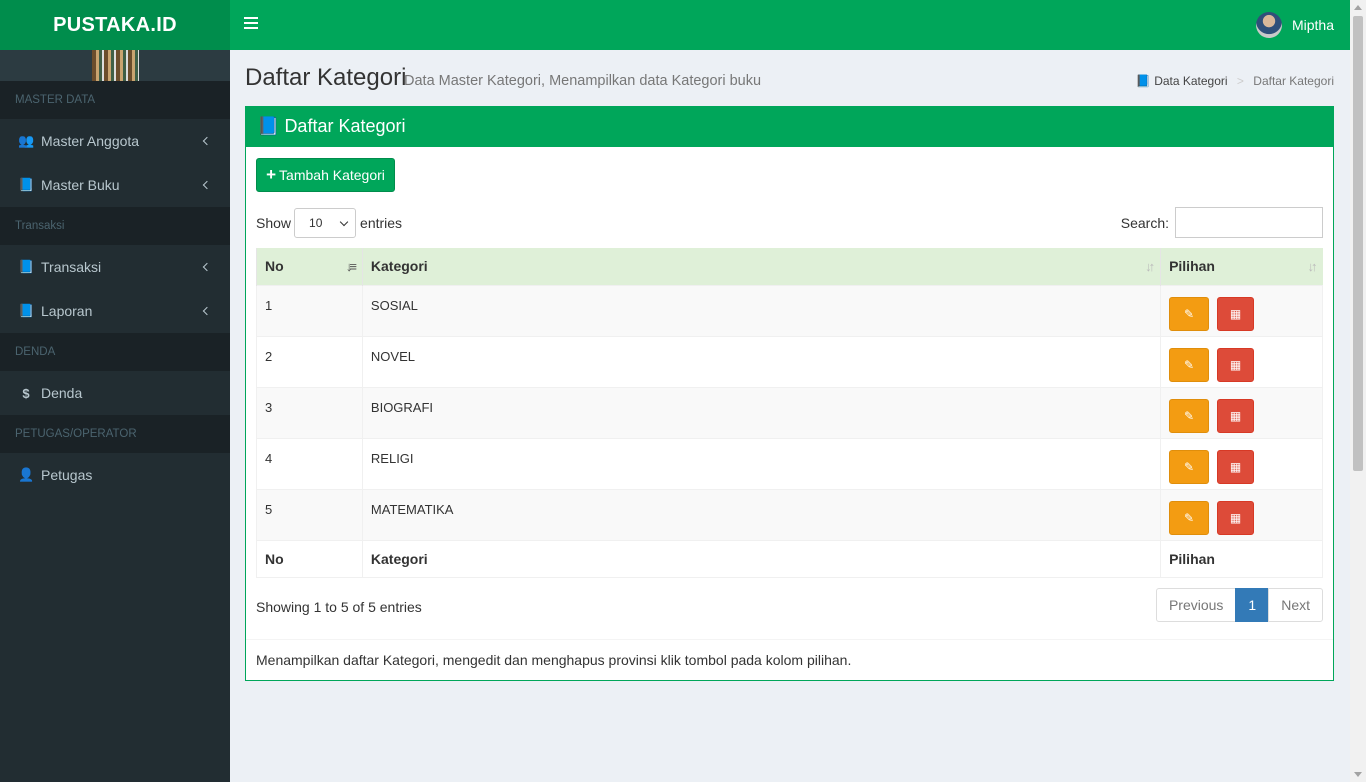 This screenshot has width=1366, height=782. I want to click on footer-column-no: No, so click(309, 558).